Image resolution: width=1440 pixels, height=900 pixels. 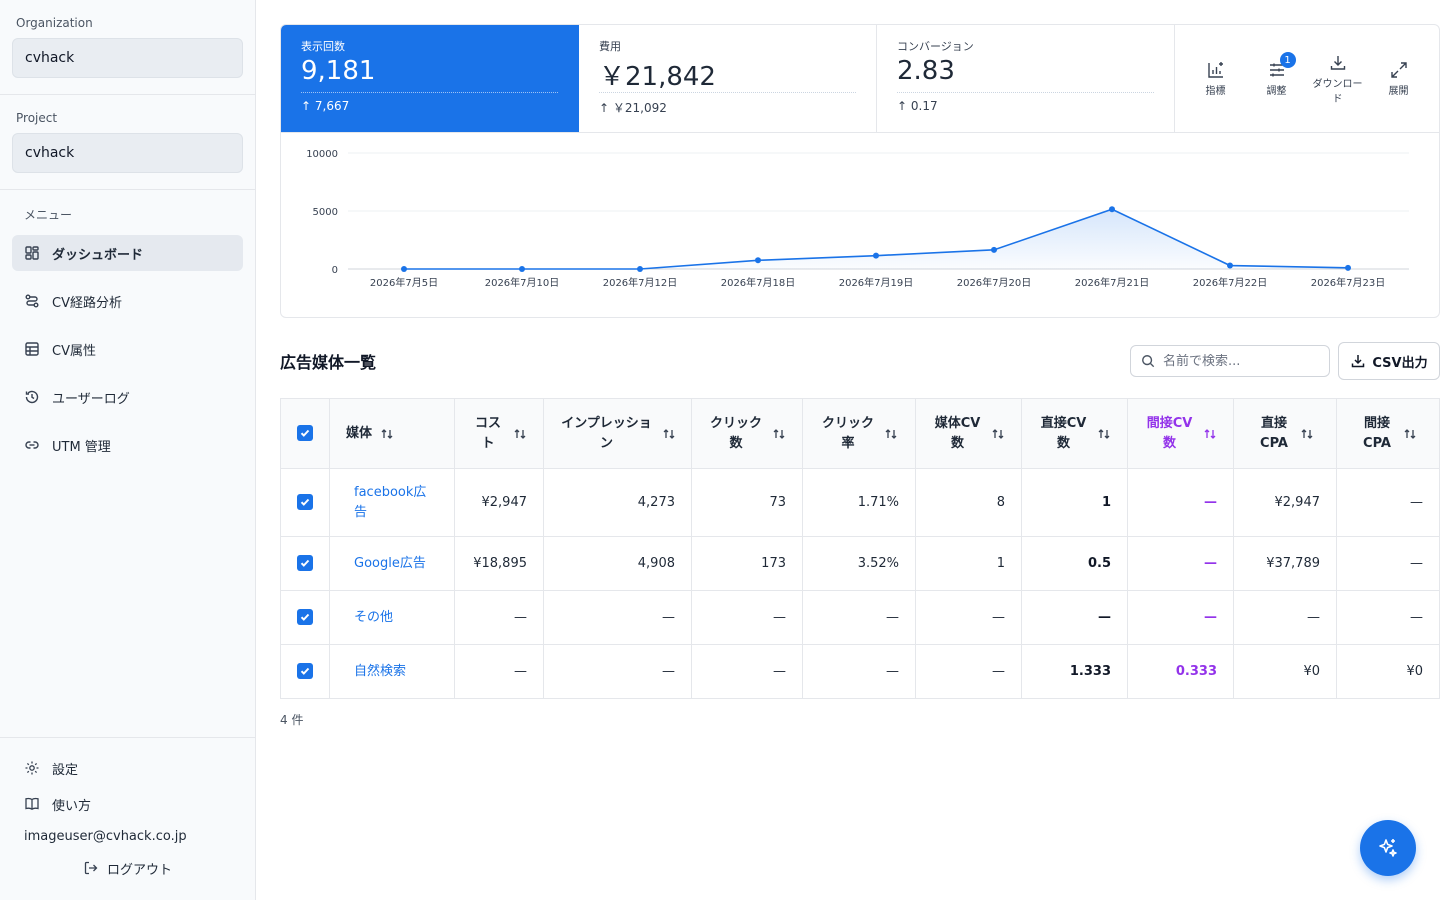 I want to click on cell-direct-cv: 1, so click(x=1074, y=502).